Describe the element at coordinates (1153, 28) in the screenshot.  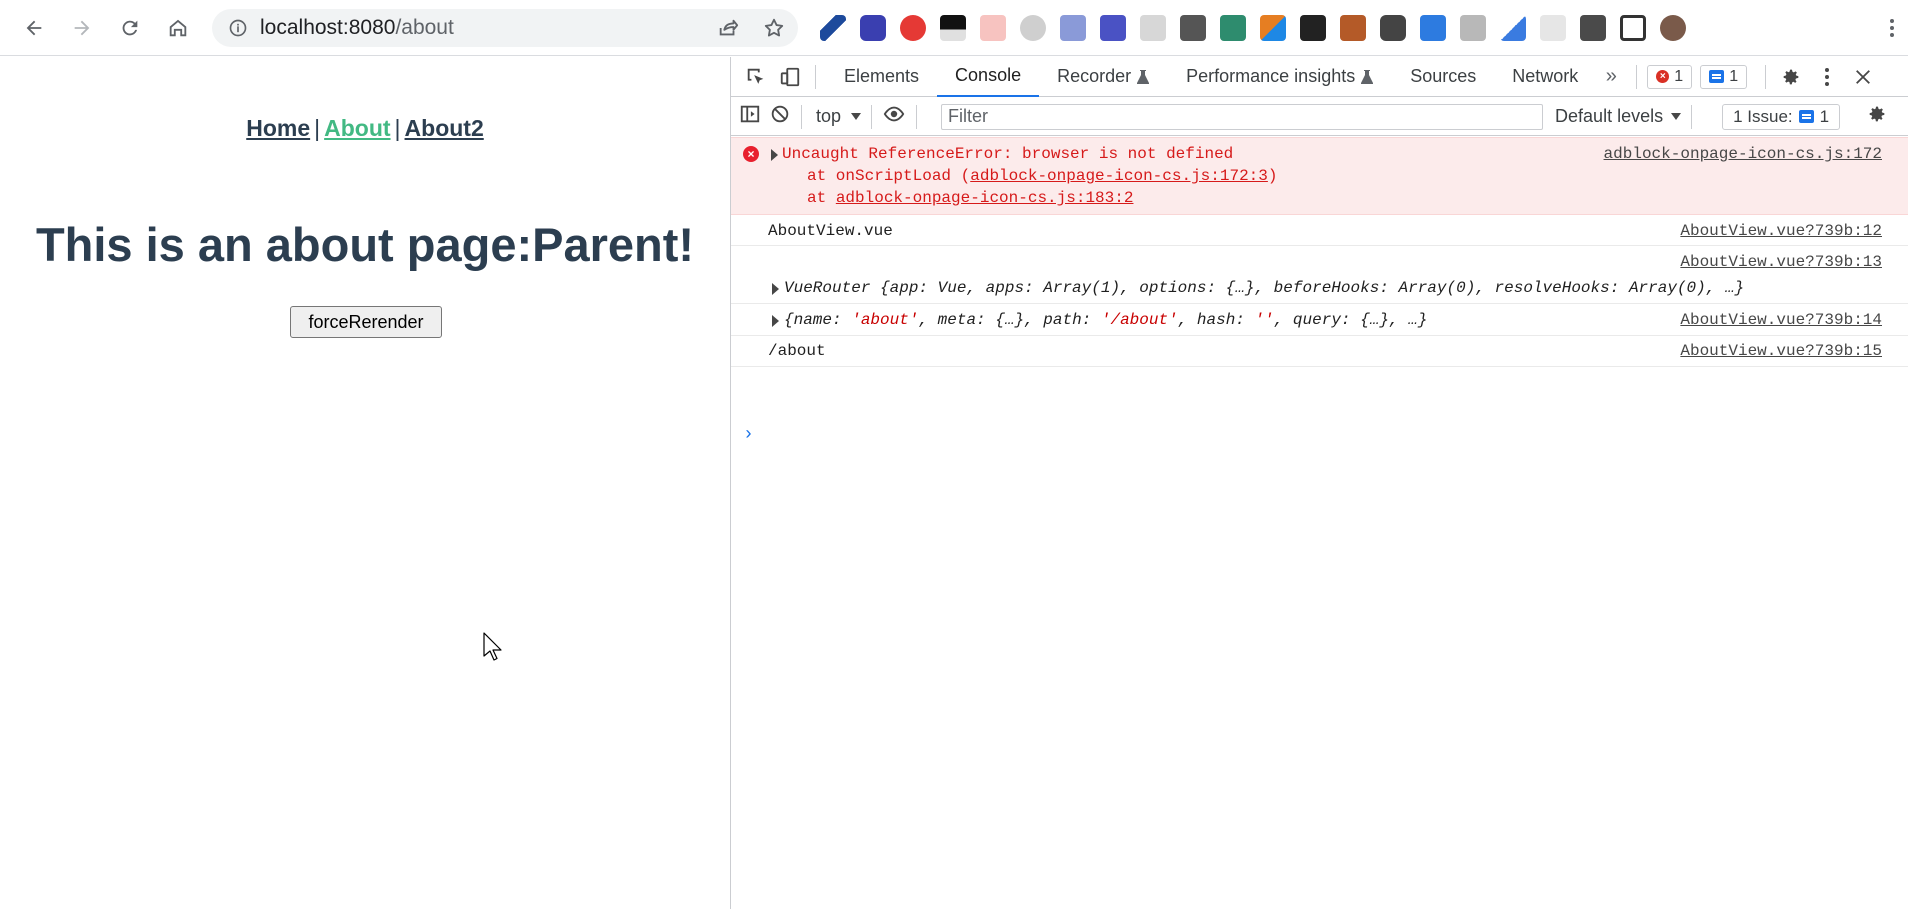
I see `extension-light-gray-icon` at that location.